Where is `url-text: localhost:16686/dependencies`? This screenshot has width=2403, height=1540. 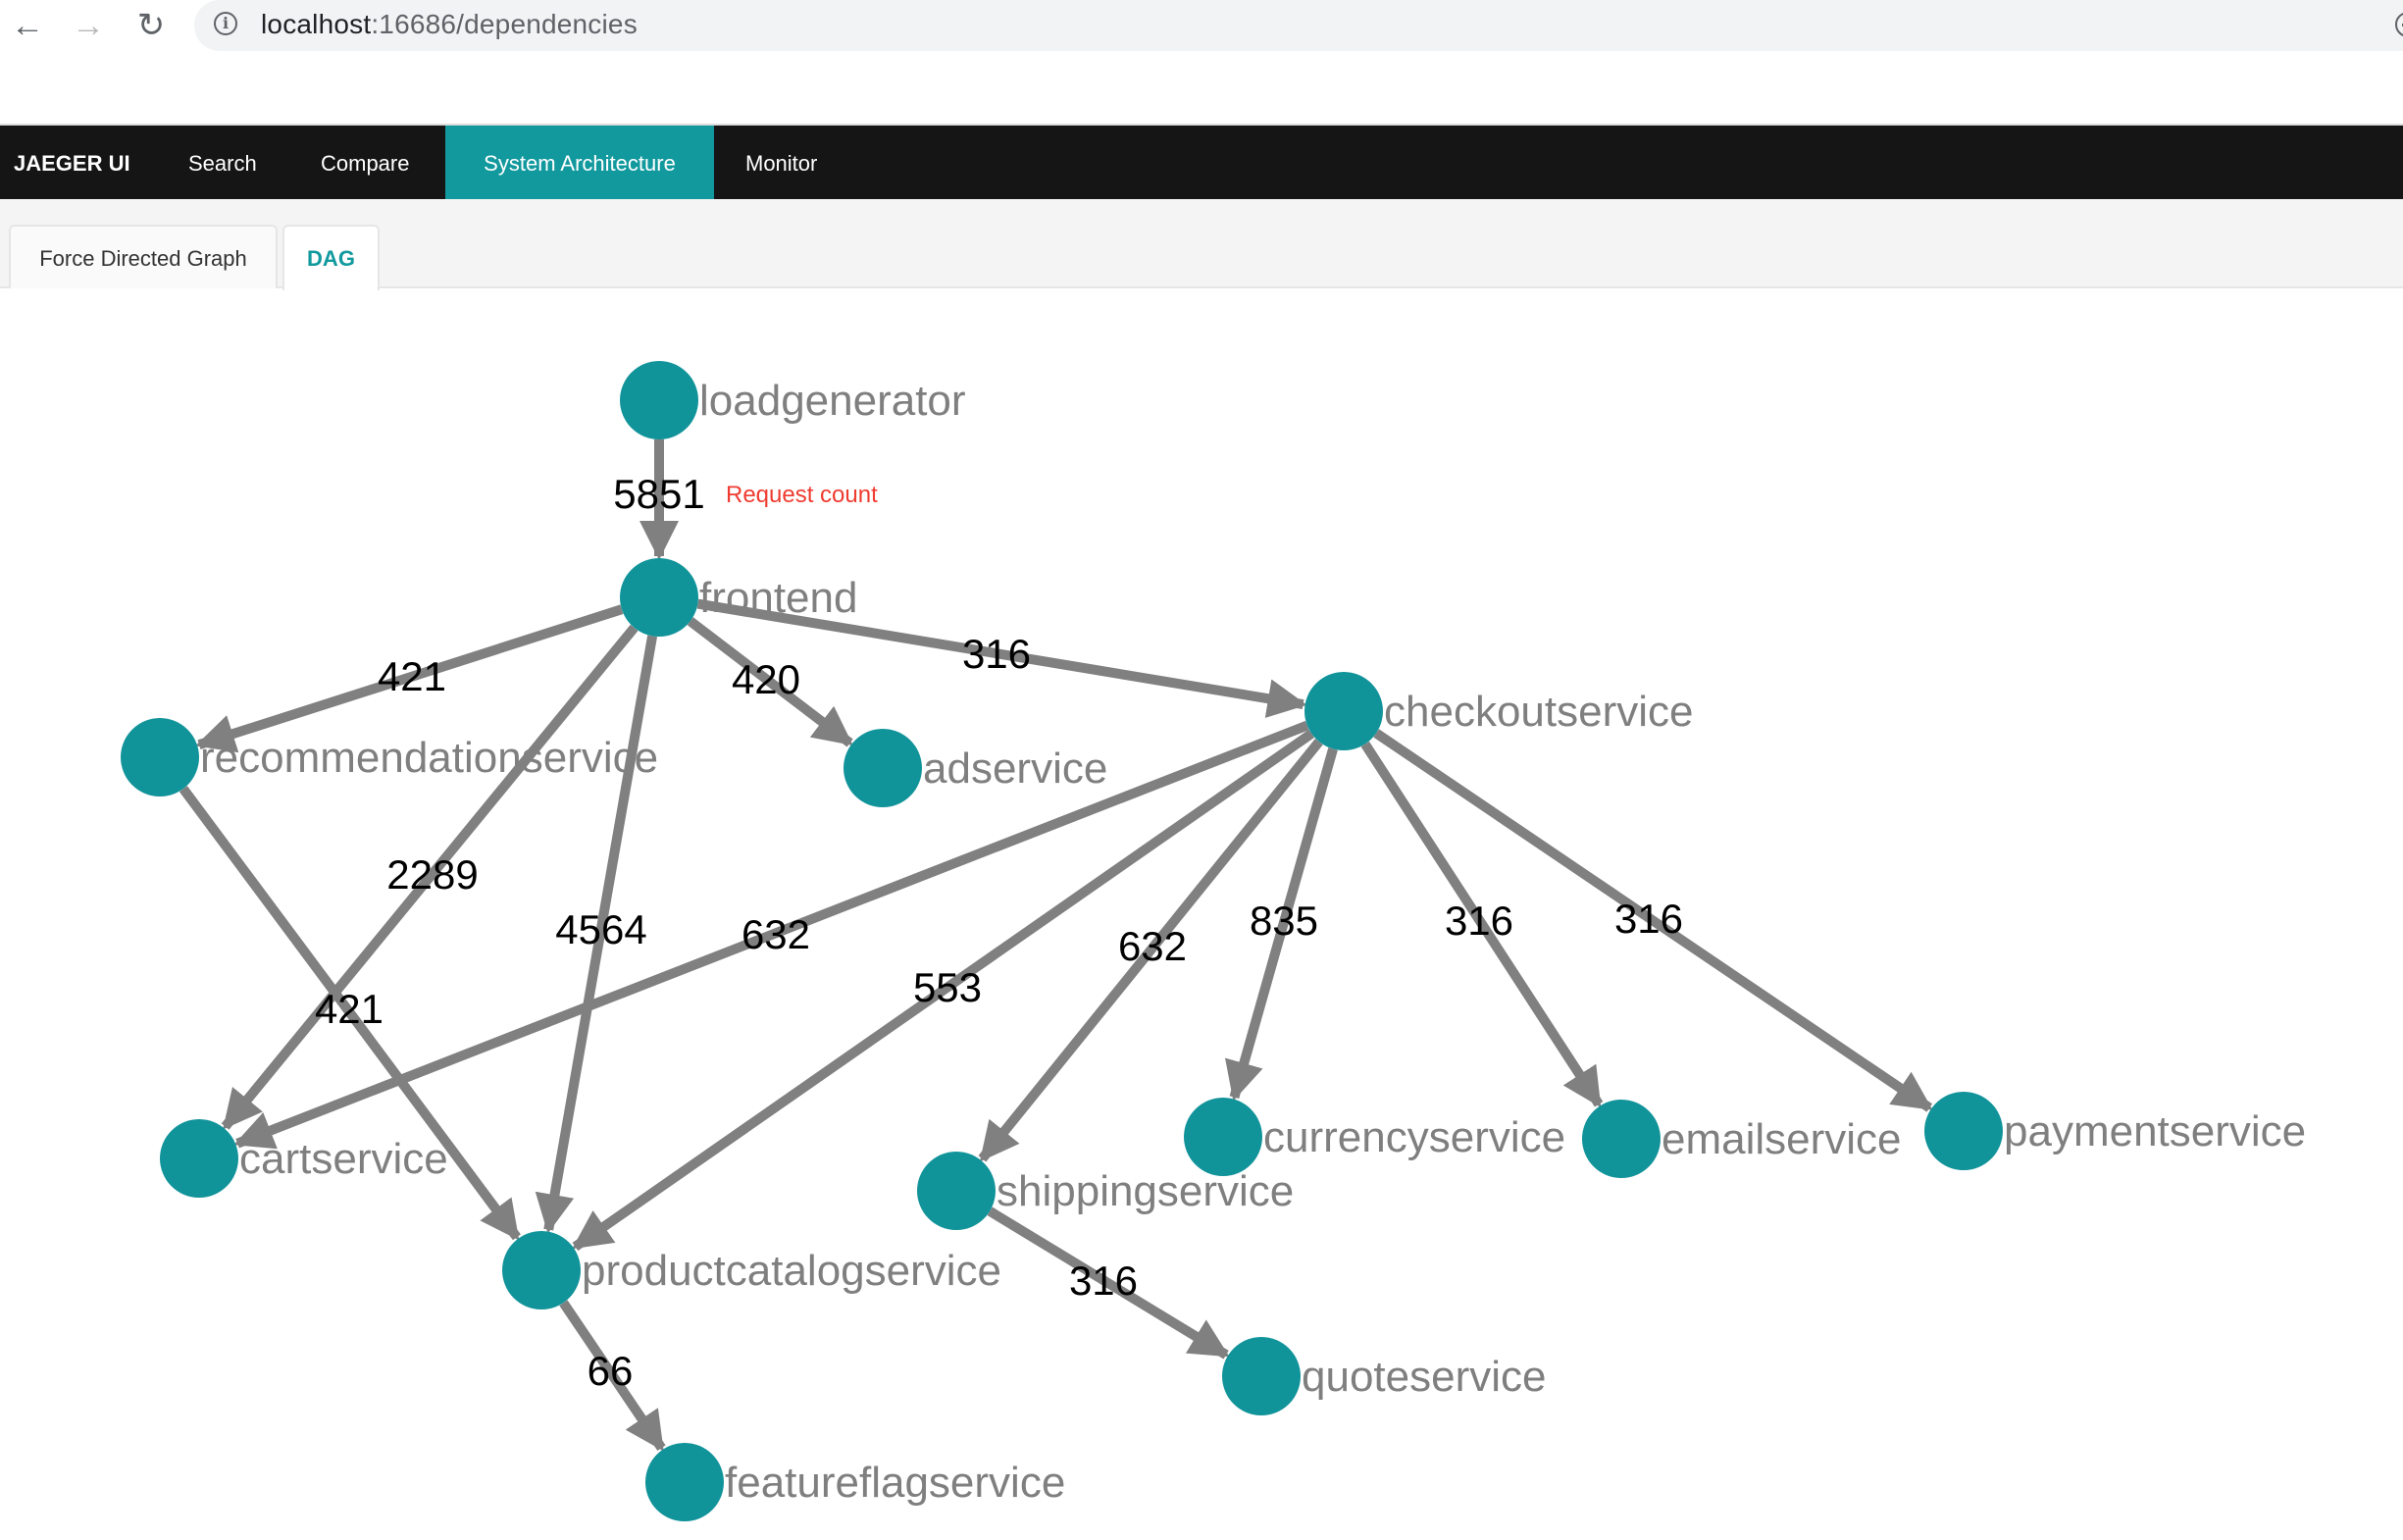
url-text: localhost:16686/dependencies is located at coordinates (449, 24).